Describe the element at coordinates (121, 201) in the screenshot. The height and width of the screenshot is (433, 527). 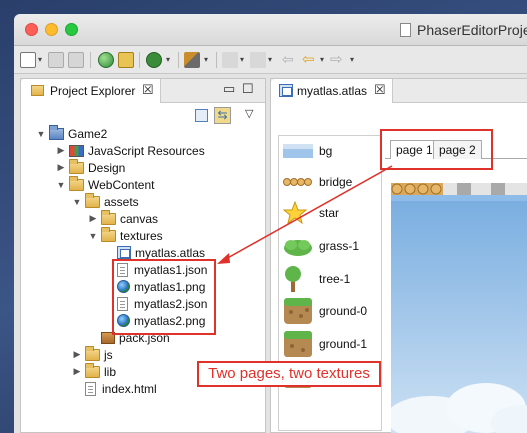
I see `tree-item-label: assets` at that location.